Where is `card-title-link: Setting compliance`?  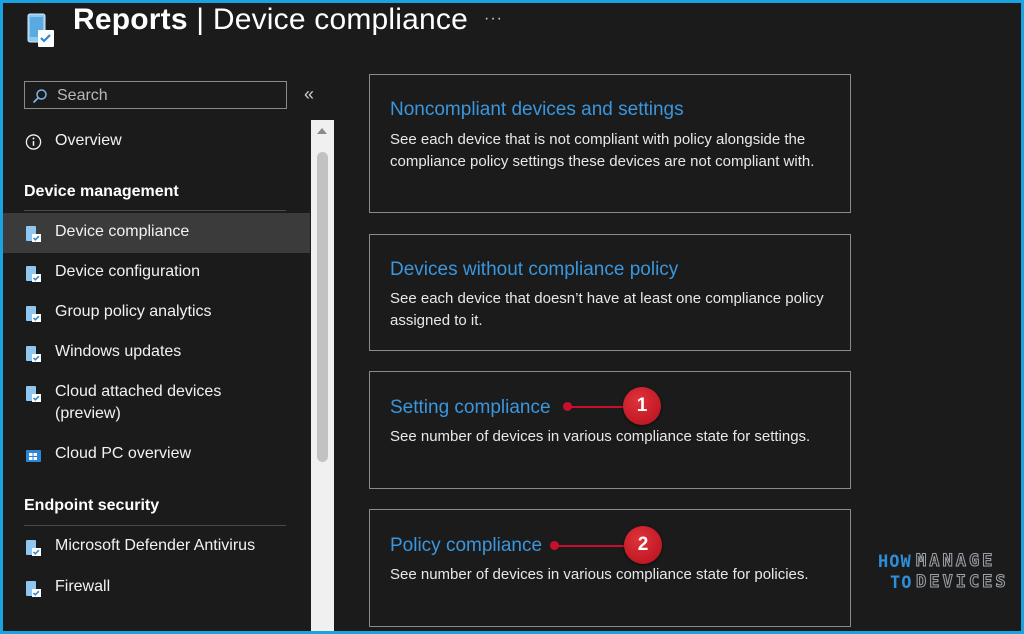
card-title-link: Setting compliance is located at coordinates (470, 408).